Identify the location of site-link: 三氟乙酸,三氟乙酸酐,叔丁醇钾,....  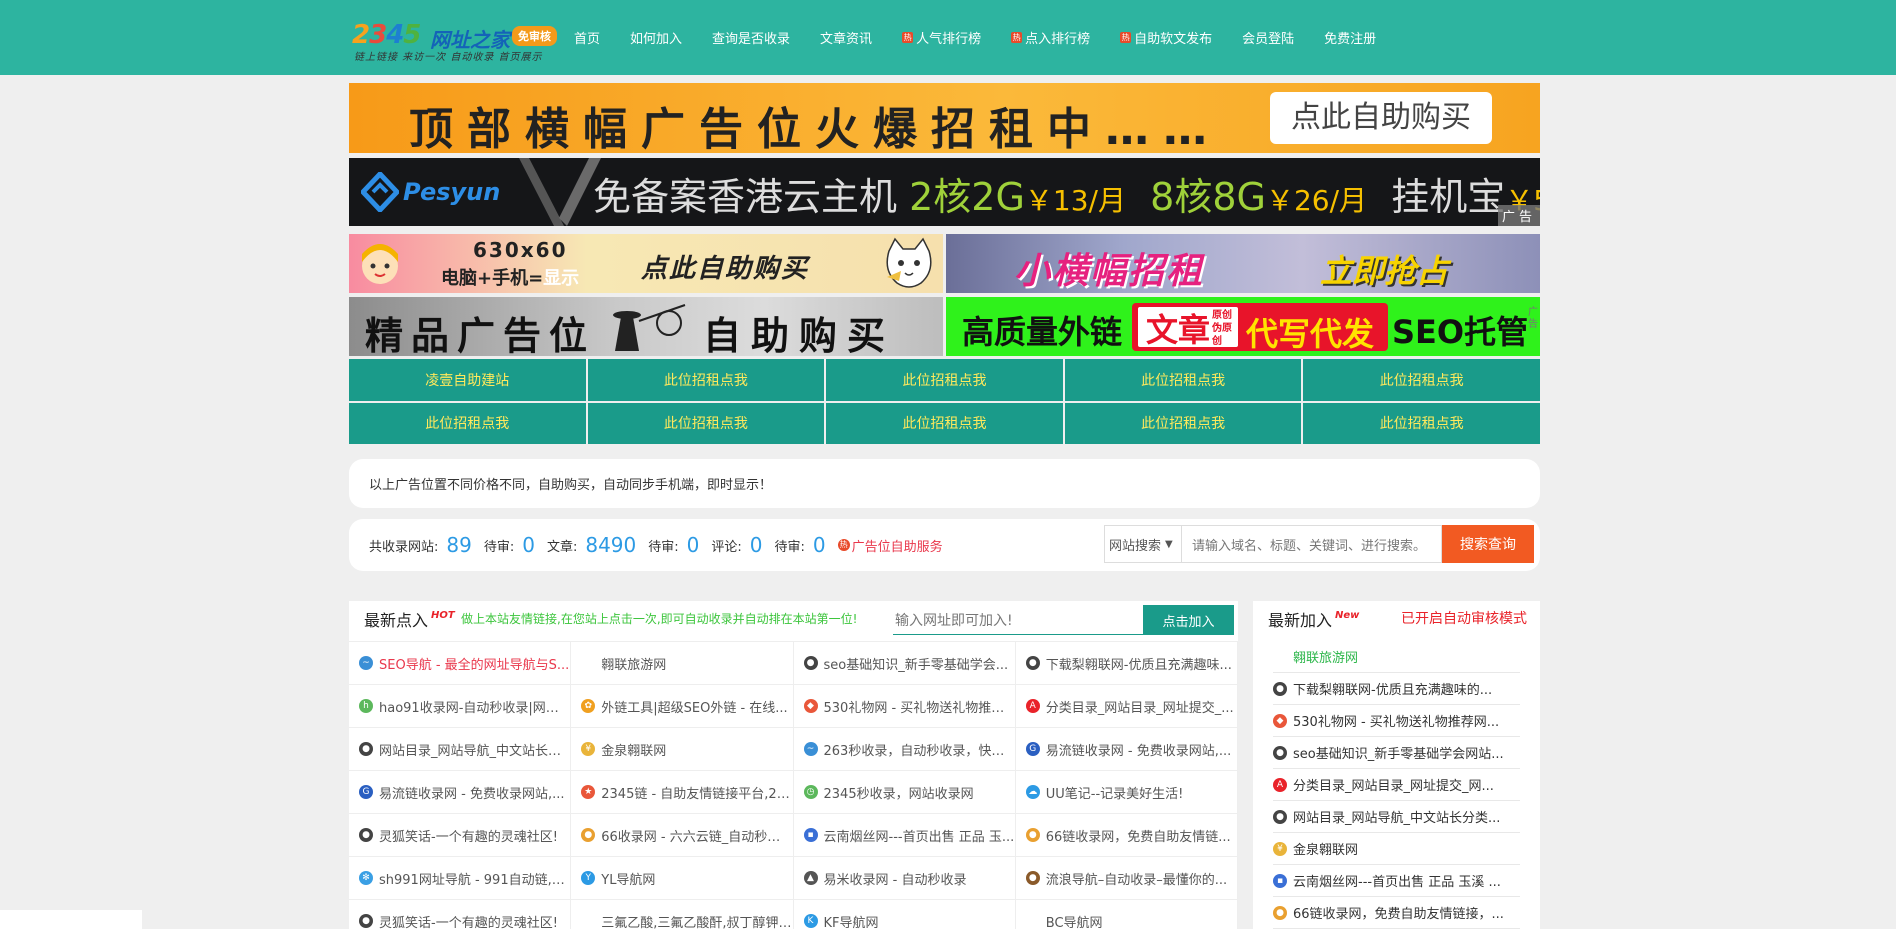
(682, 914).